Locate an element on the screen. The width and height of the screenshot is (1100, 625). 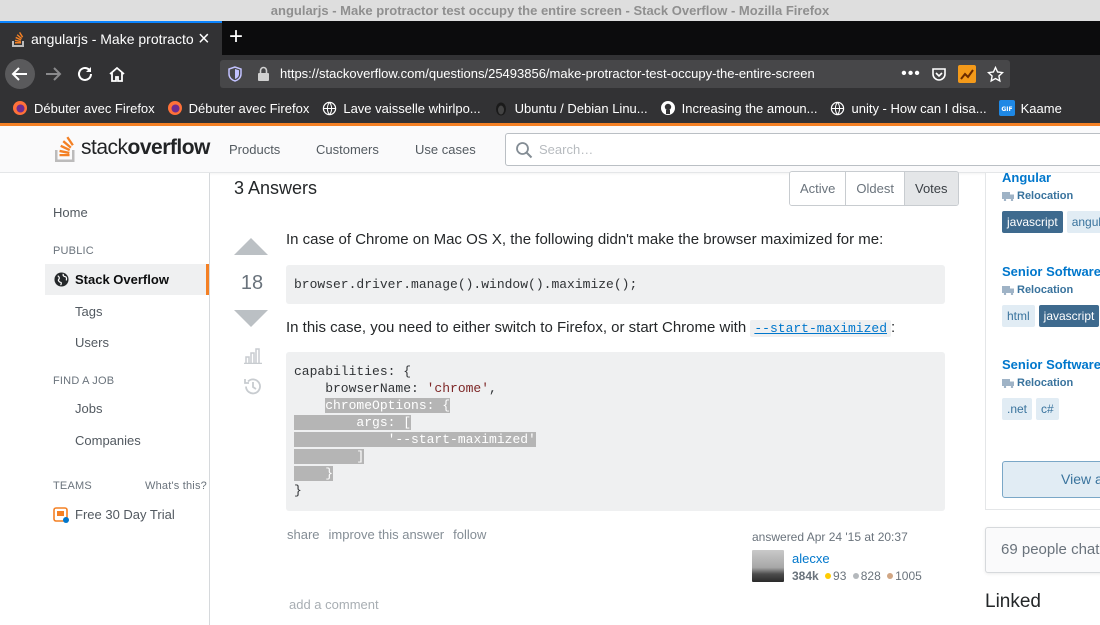
answered-time: answered Apr 24 '15 at 20:37 is located at coordinates (830, 537).